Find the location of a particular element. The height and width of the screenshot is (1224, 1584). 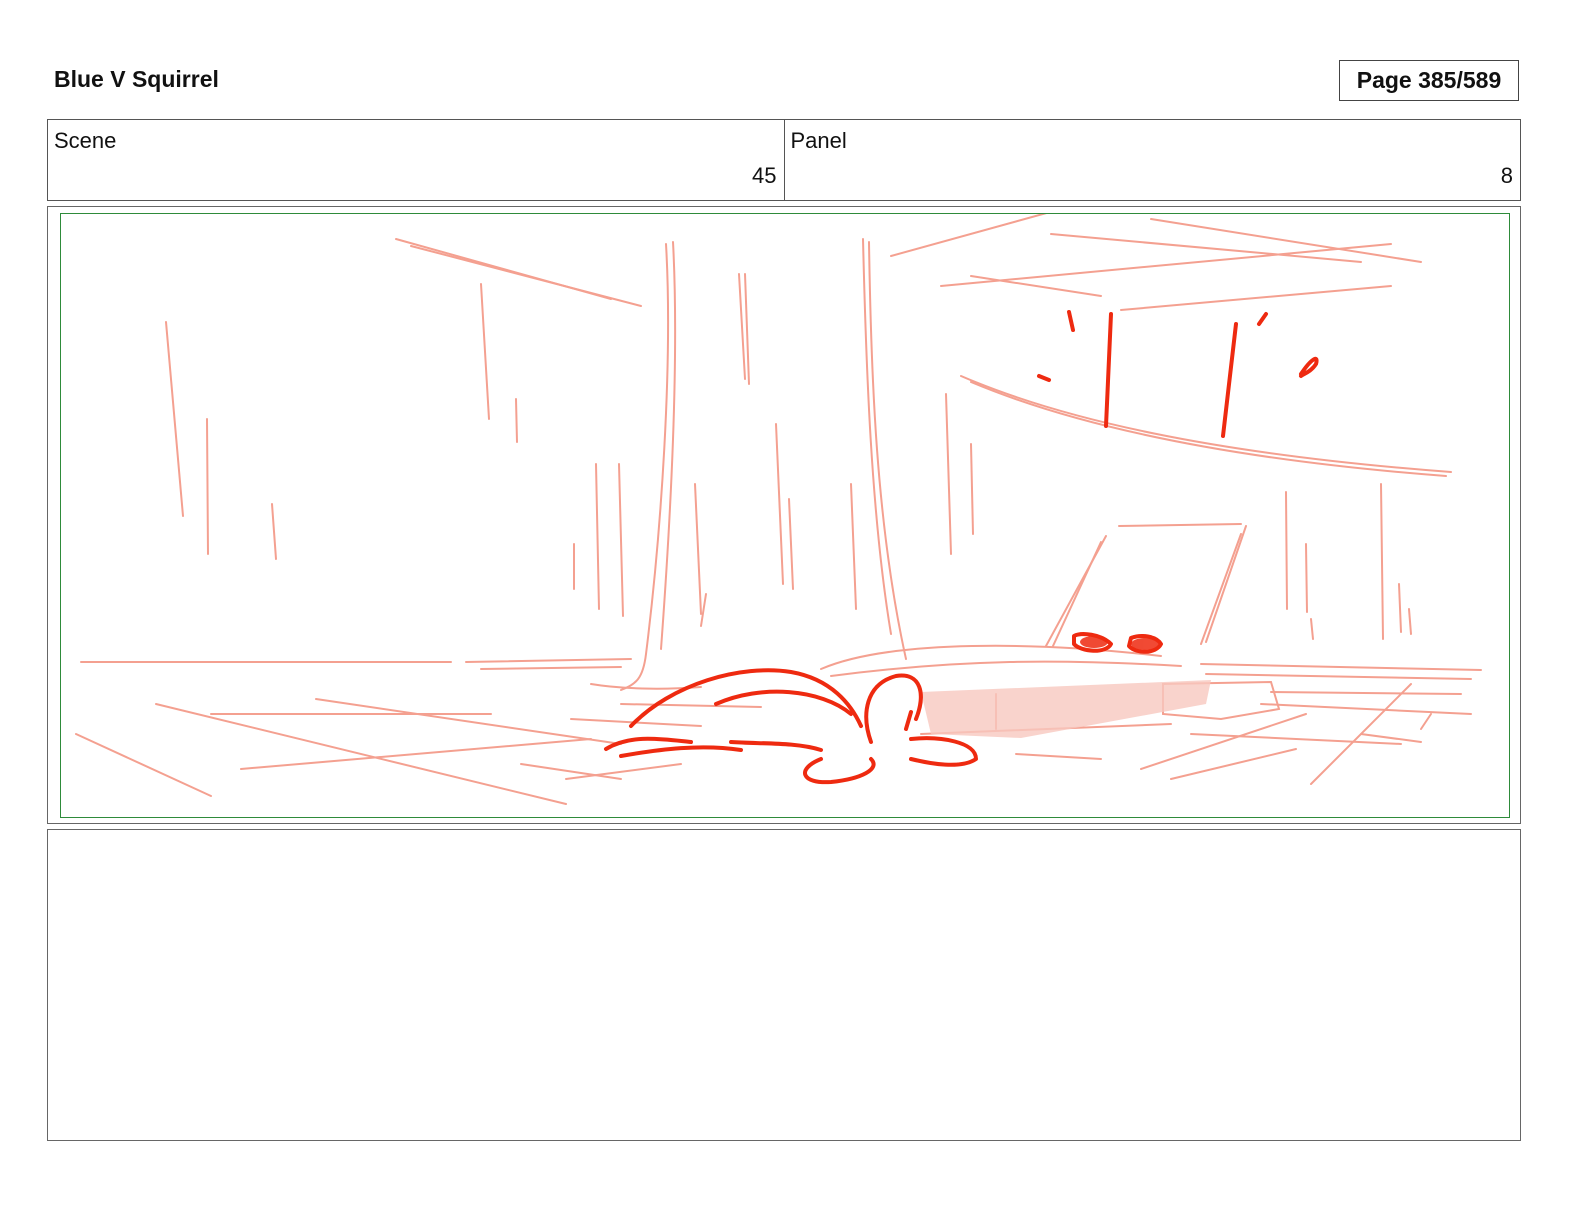

scene-panel-info: Scene 45 Panel 8 is located at coordinates (784, 160).